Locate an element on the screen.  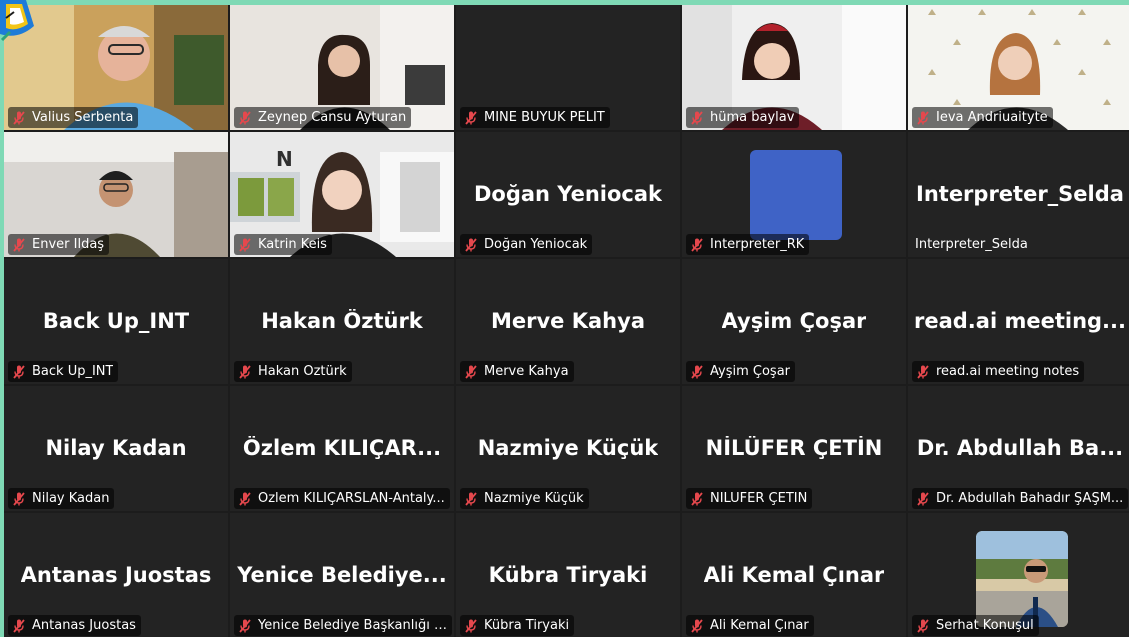
participant-name: hüma baylav is located at coordinates (752, 117).